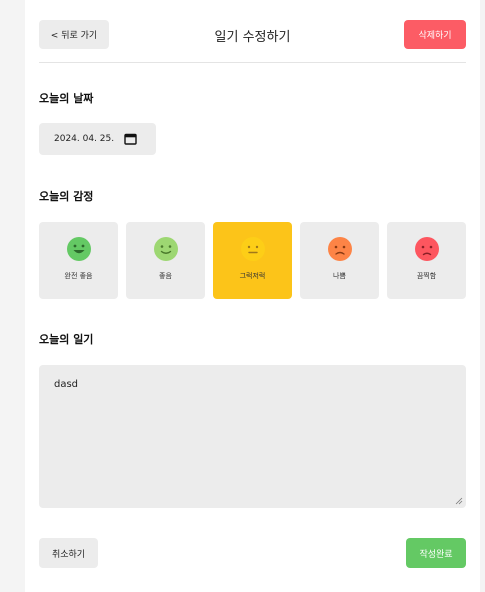  Describe the element at coordinates (66, 384) in the screenshot. I see `diary-content-text: dasd` at that location.